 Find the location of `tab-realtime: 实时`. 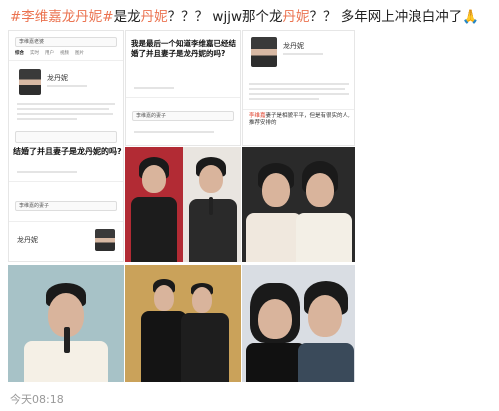

tab-realtime: 实时 is located at coordinates (34, 53).